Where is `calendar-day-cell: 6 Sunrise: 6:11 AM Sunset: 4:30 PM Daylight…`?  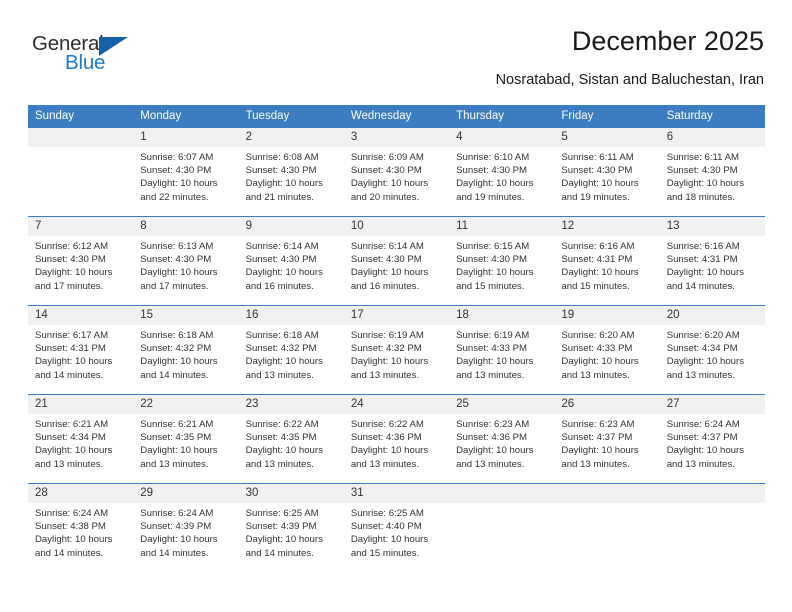 calendar-day-cell: 6 Sunrise: 6:11 AM Sunset: 4:30 PM Daylight… is located at coordinates (712, 172).